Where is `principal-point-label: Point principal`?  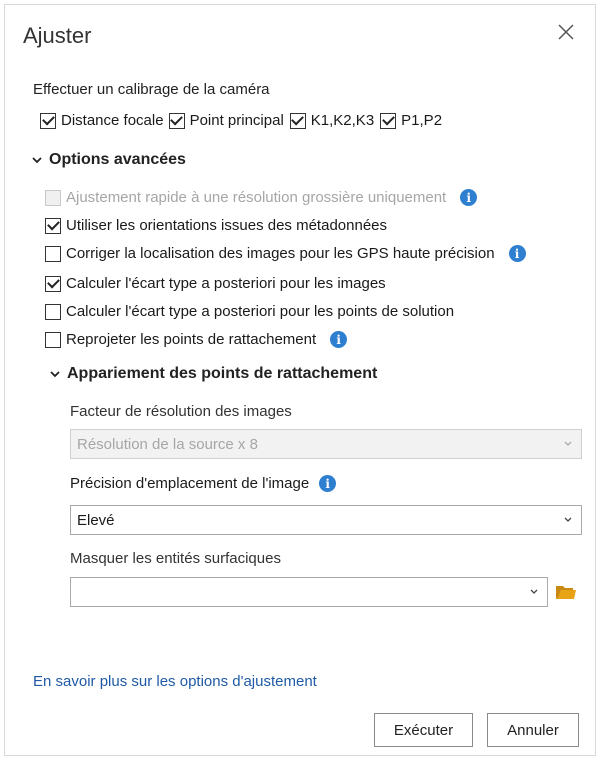
principal-point-label: Point principal is located at coordinates (236, 120).